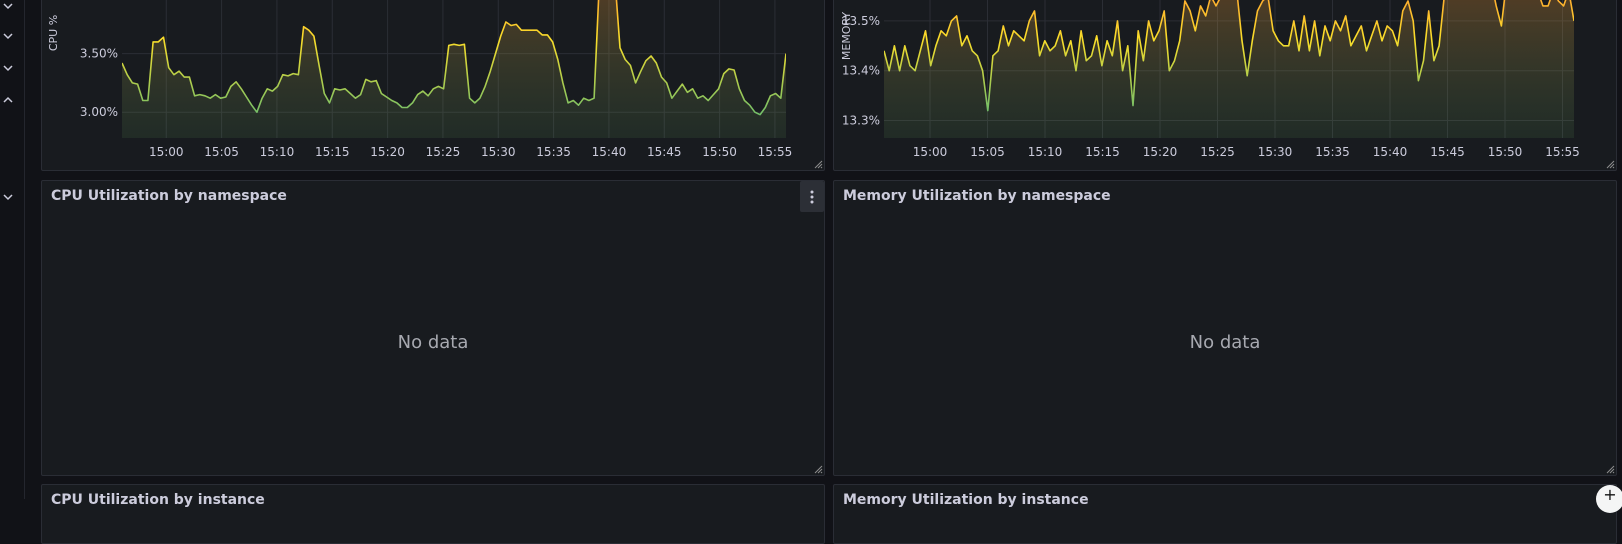 This screenshot has width=1622, height=544. What do you see at coordinates (99, 112) in the screenshot?
I see `y-tick-label: 3.00%` at bounding box center [99, 112].